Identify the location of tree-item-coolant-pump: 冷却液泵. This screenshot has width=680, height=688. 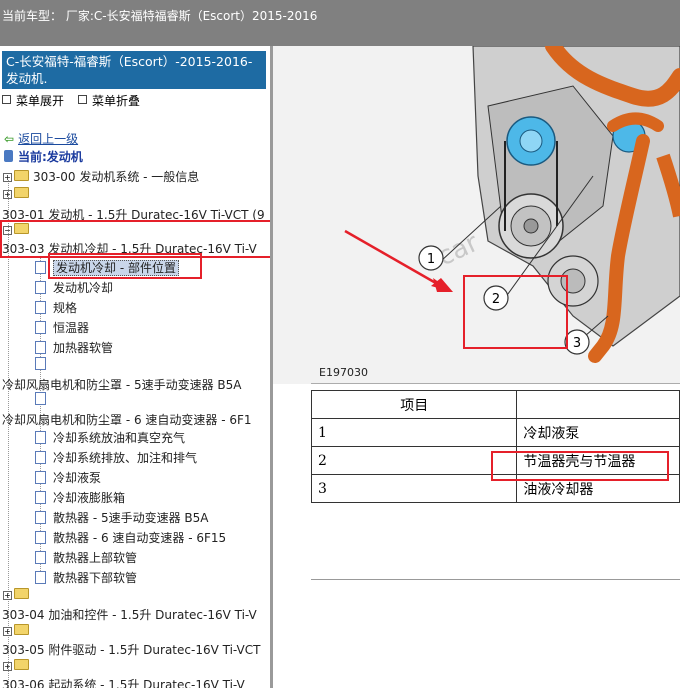
(68, 477).